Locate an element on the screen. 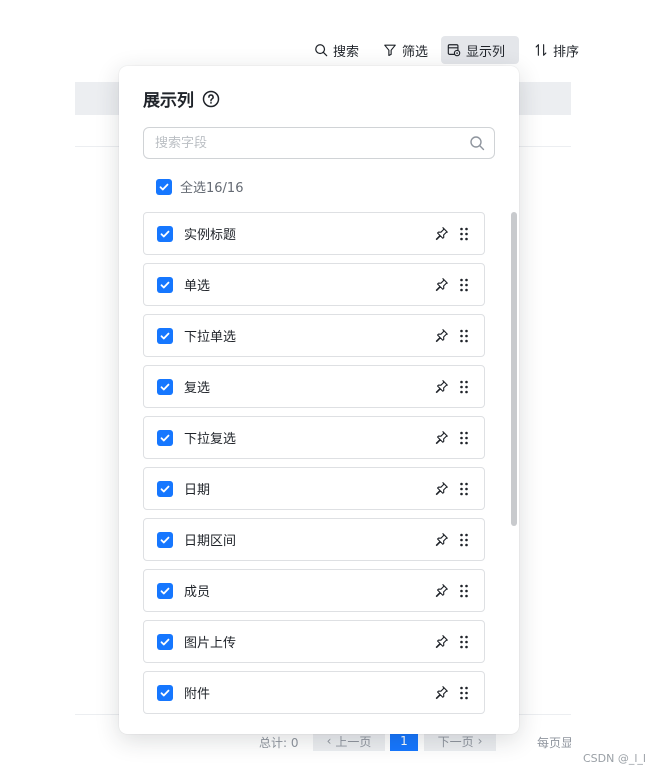  columns-settings-icon is located at coordinates (454, 50).